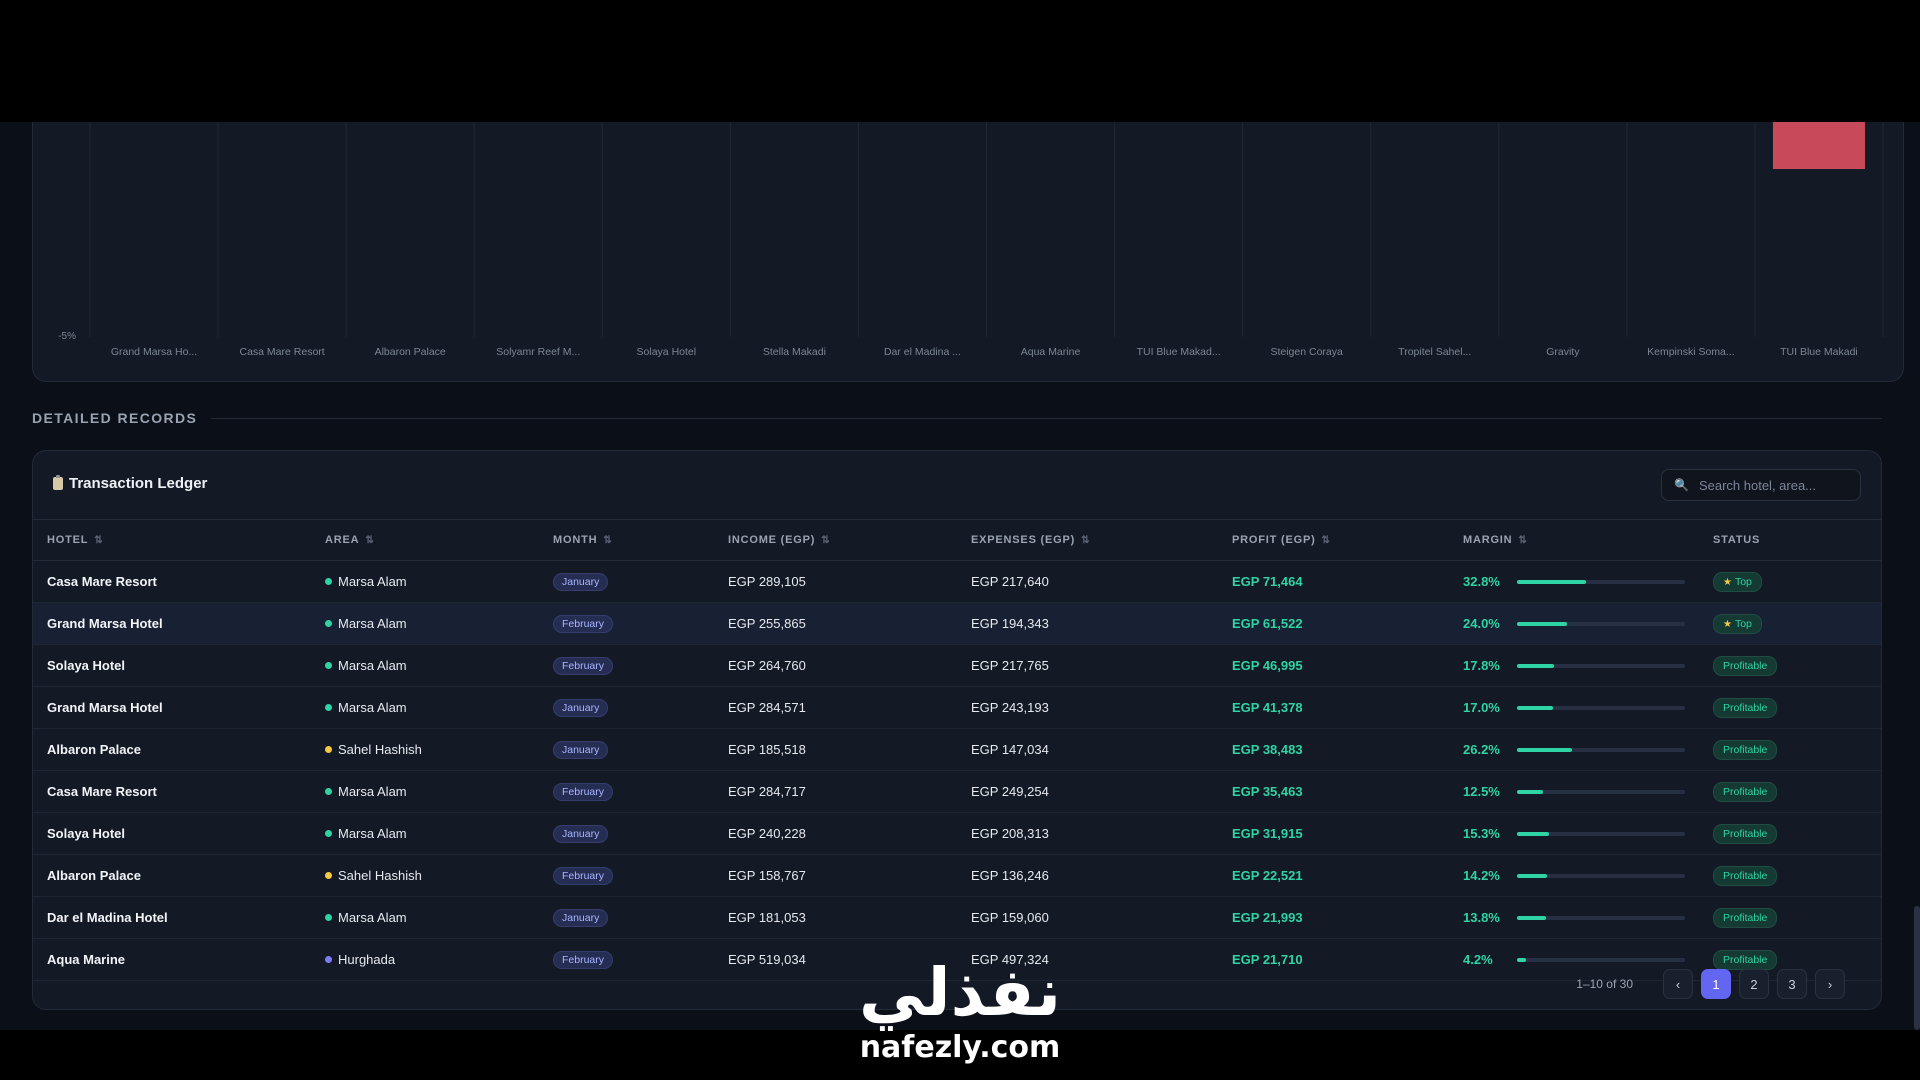  Describe the element at coordinates (1481, 707) in the screenshot. I see `margin-value: 17.0%` at that location.